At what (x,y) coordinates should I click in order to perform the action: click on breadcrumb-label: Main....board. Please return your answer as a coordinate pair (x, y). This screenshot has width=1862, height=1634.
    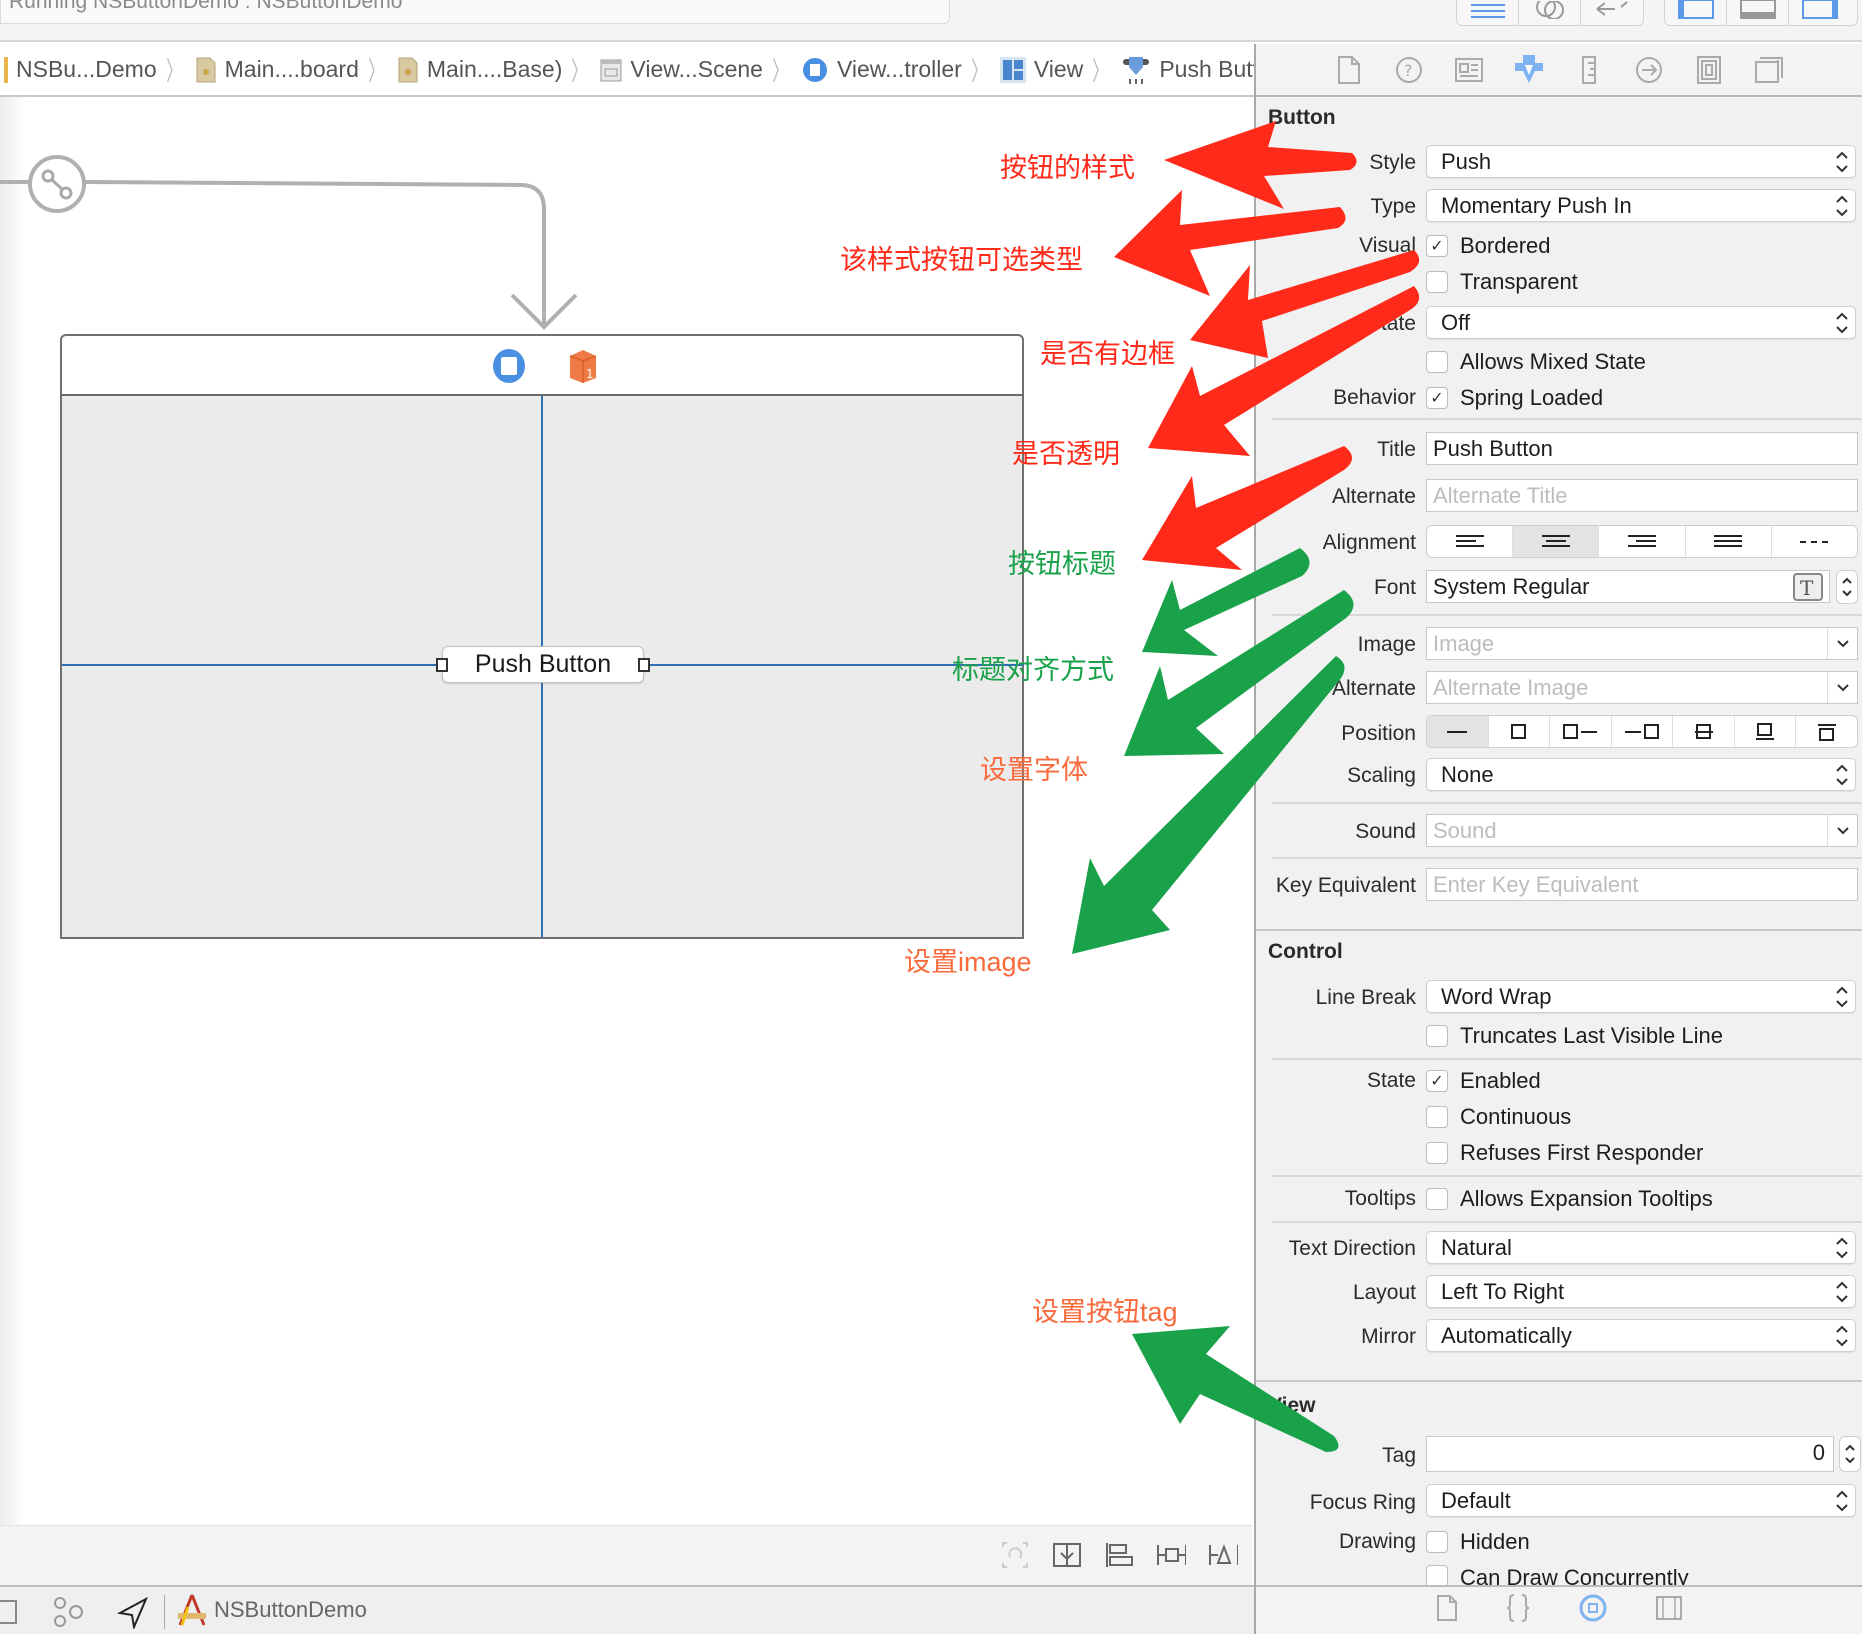
    Looking at the image, I should click on (291, 69).